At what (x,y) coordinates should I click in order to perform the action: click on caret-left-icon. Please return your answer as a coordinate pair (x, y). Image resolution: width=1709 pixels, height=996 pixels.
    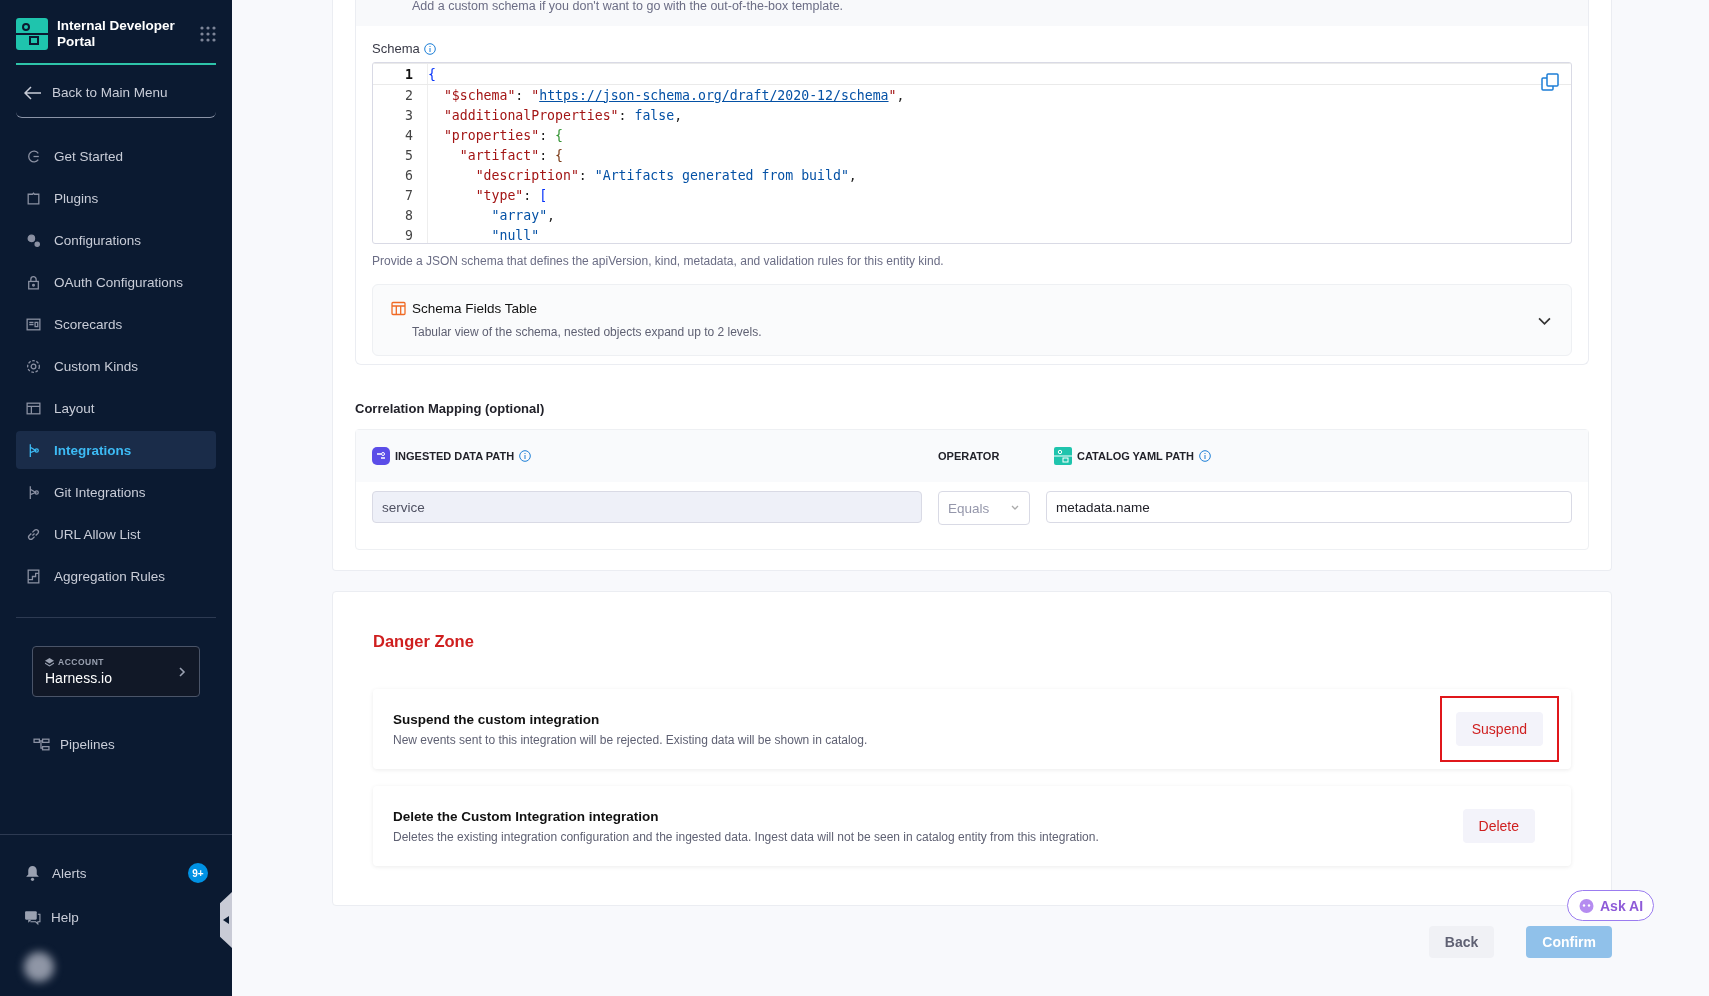
    Looking at the image, I should click on (226, 920).